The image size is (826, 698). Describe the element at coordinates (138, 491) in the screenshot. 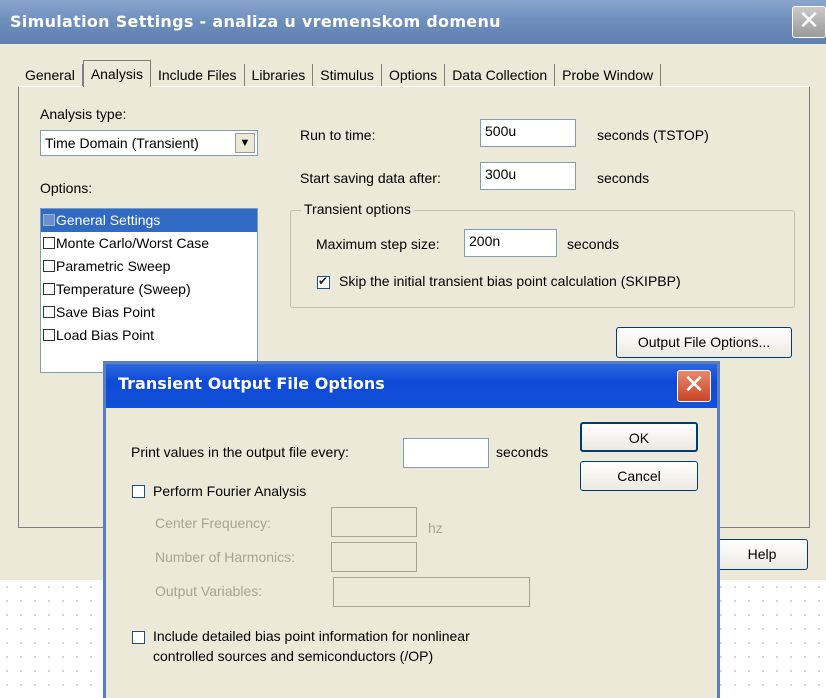

I see `fourier-checkbox` at that location.